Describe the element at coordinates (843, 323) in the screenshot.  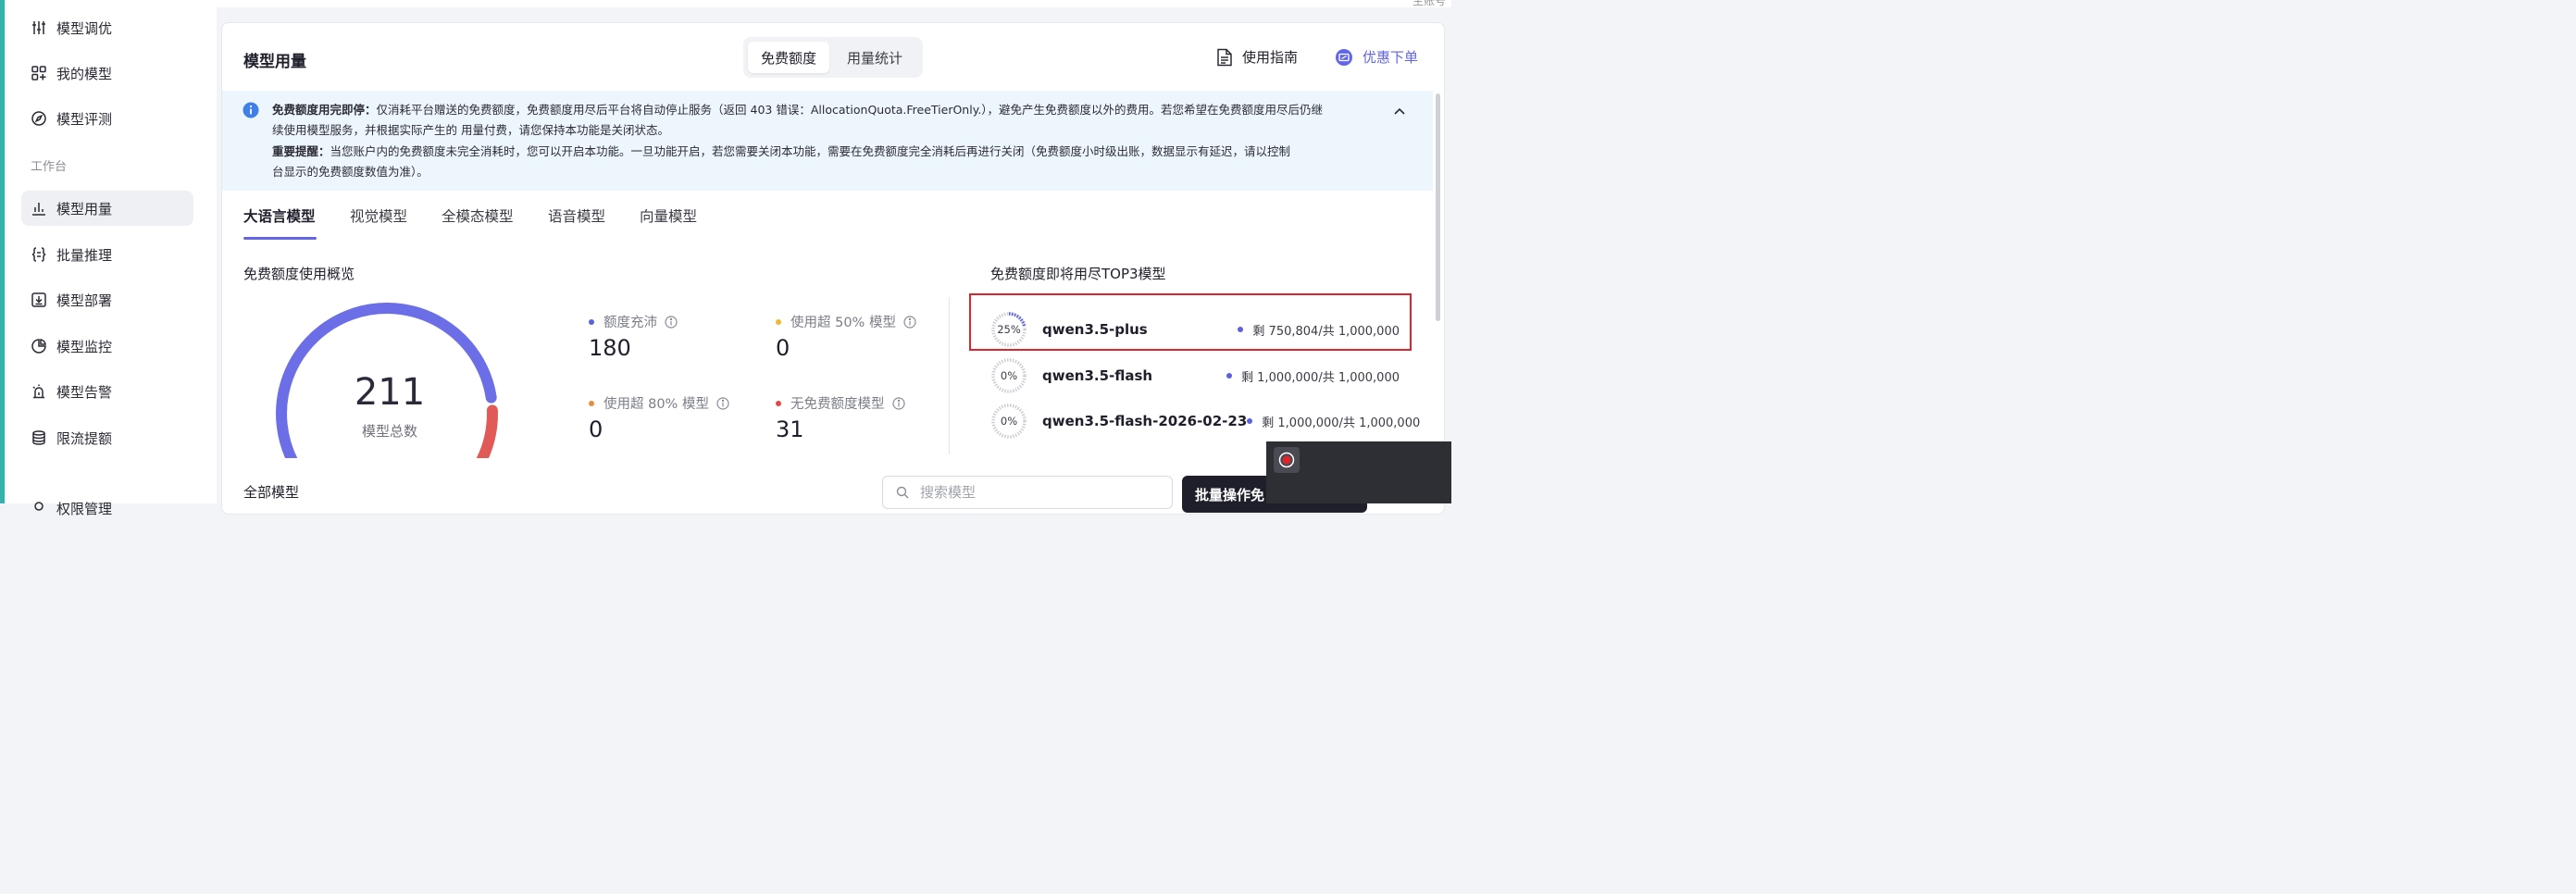
I see `stat-label: 使用超 50% 模型` at that location.